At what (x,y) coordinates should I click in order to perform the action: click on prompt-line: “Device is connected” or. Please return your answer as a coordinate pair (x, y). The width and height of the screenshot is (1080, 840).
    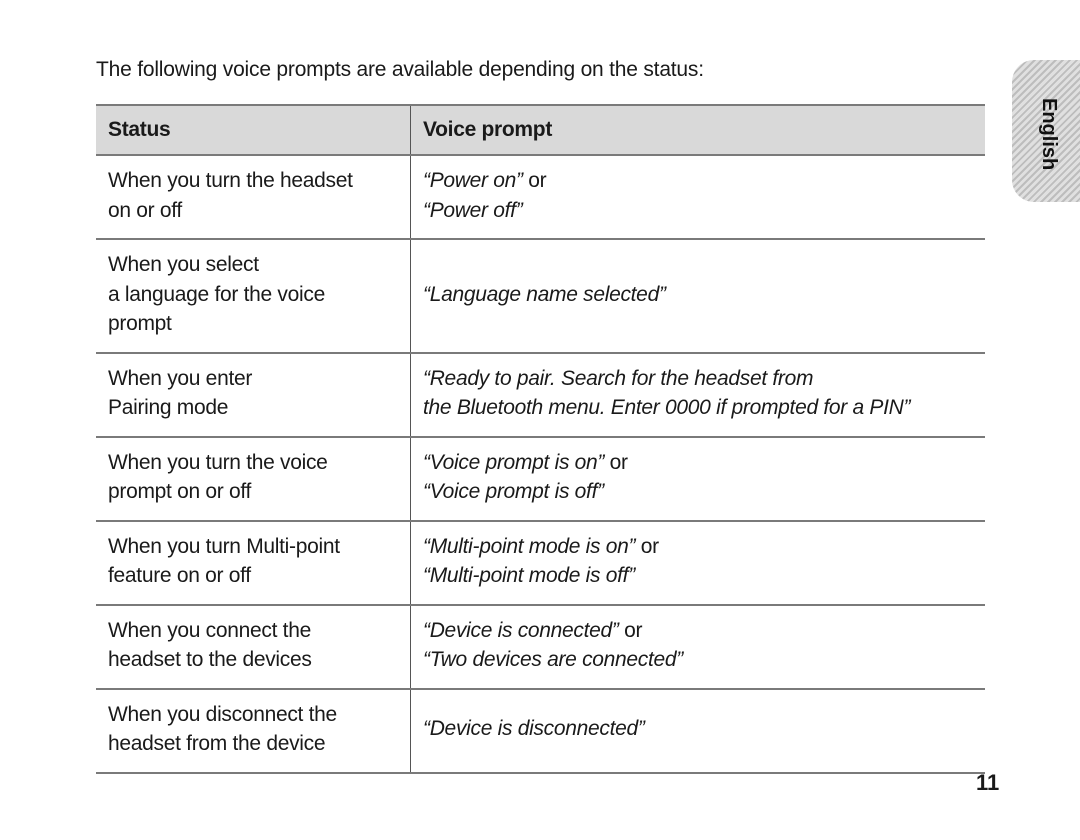
    Looking at the image, I should click on (698, 631).